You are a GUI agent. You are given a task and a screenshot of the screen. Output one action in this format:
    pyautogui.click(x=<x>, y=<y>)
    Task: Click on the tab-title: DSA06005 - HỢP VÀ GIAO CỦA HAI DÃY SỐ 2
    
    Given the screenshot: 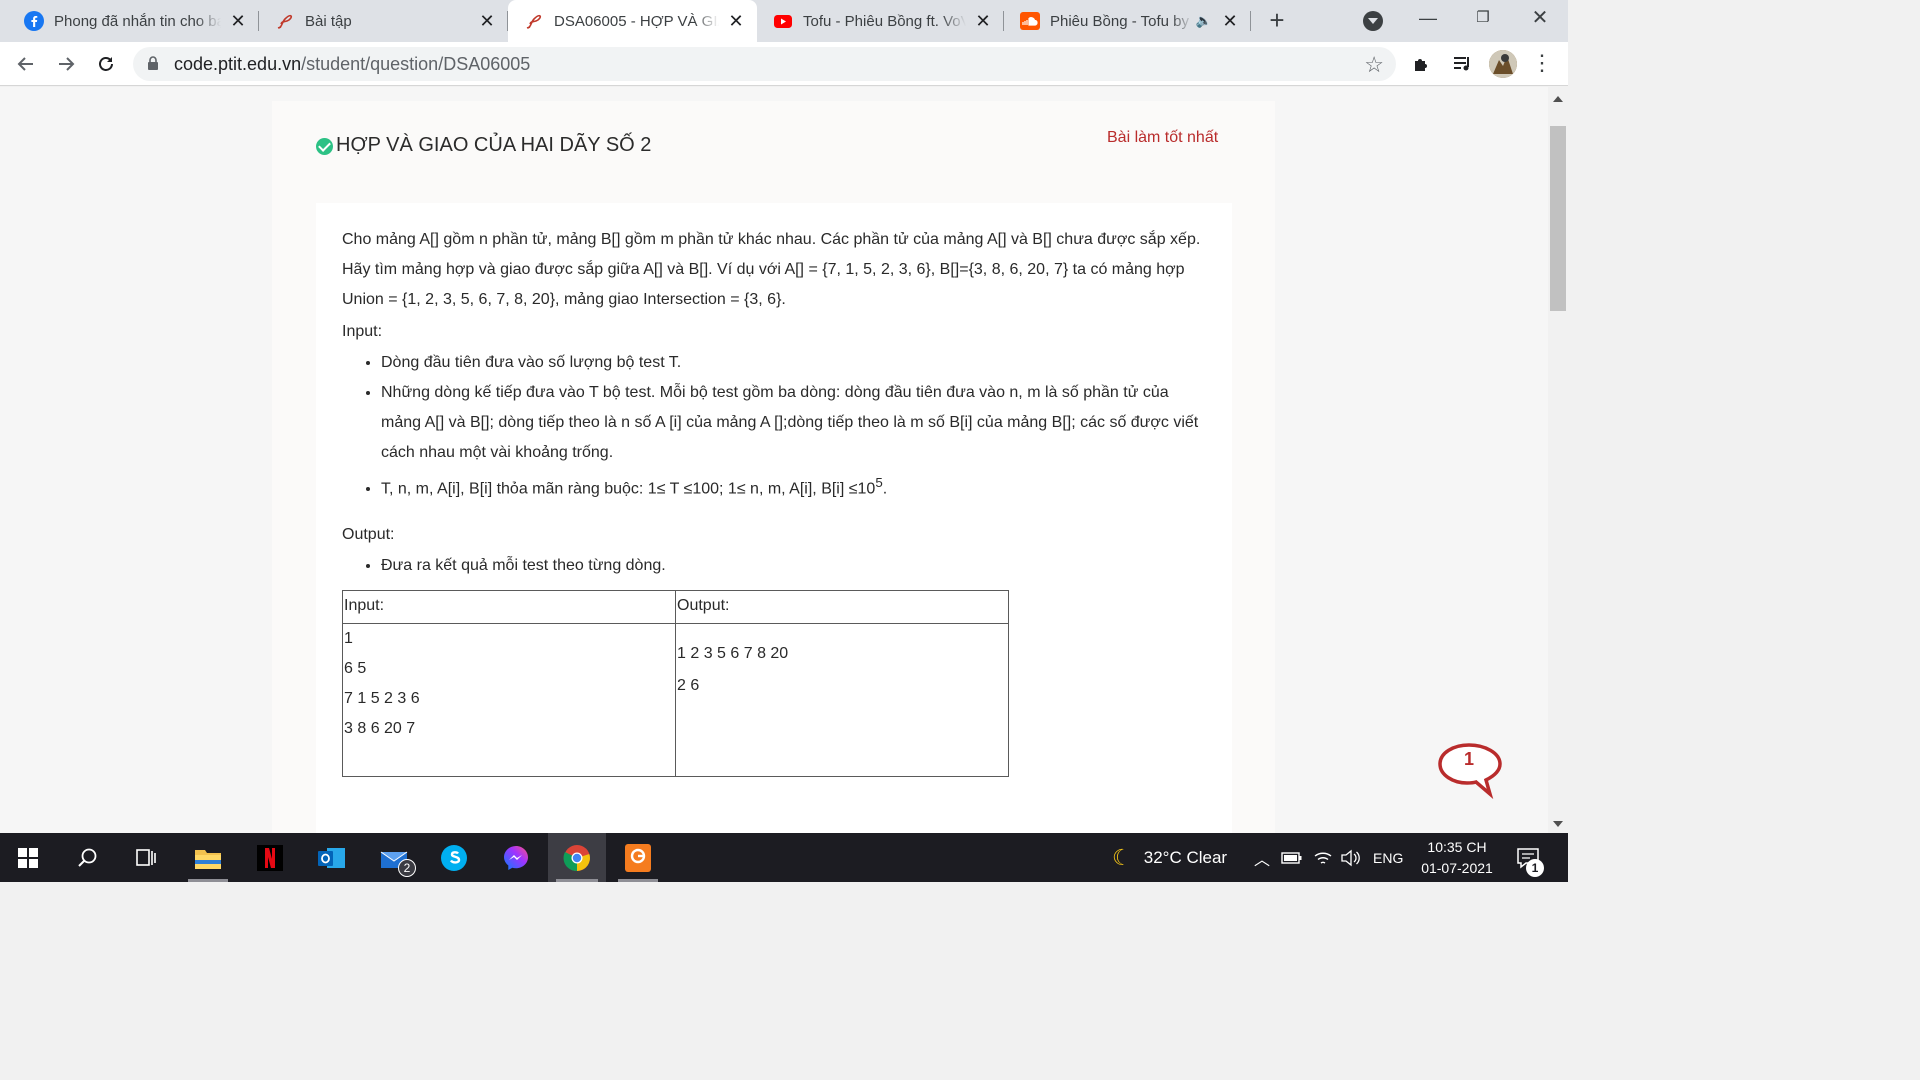 What is the action you would take?
    pyautogui.click(x=636, y=21)
    